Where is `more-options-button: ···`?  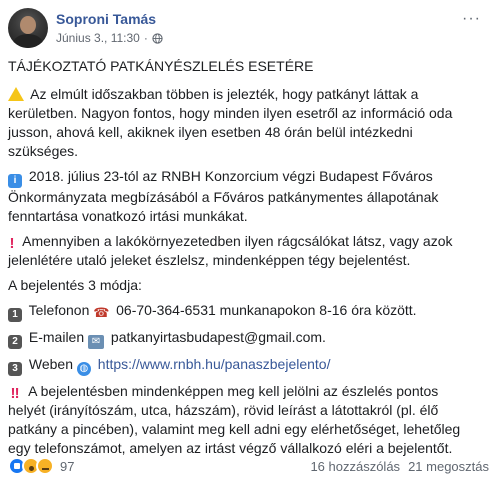
more-options-button: ··· is located at coordinates (471, 19).